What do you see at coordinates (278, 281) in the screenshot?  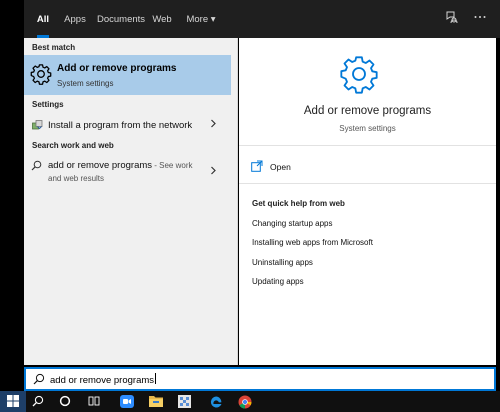 I see `help-link-update: Updating apps` at bounding box center [278, 281].